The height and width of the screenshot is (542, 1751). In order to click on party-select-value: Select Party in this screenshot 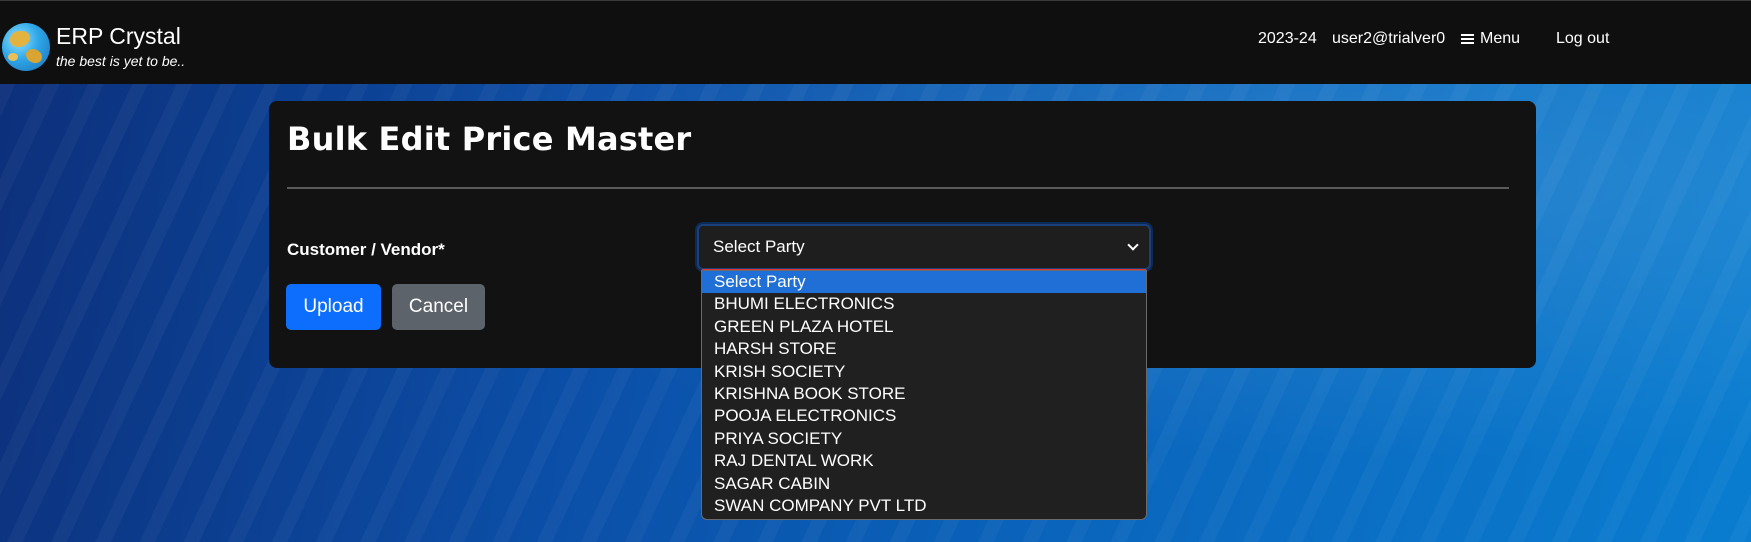, I will do `click(759, 246)`.